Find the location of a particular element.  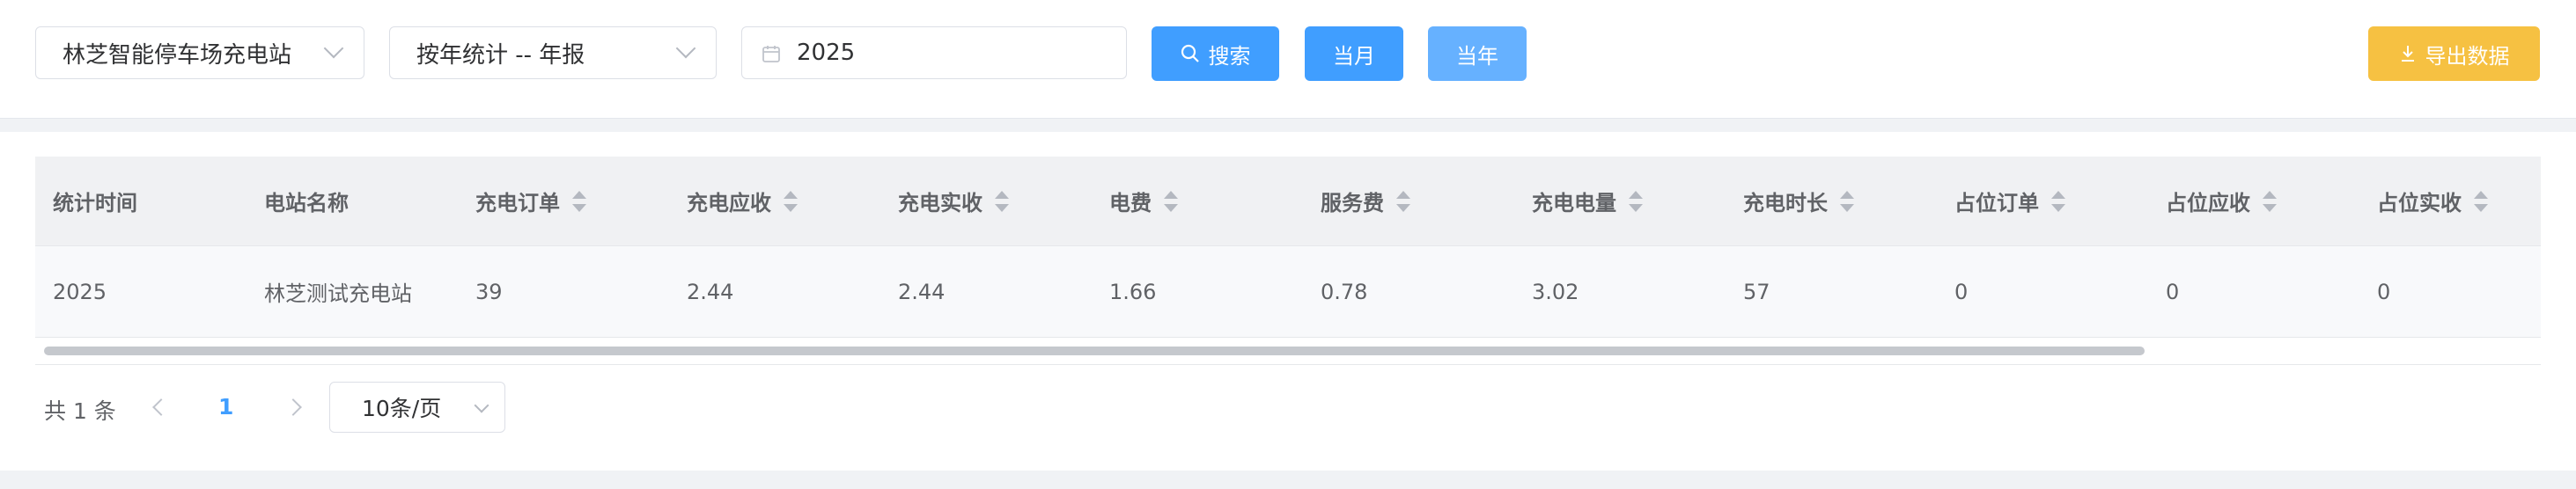

table-cell: 1.66 is located at coordinates (1133, 291).